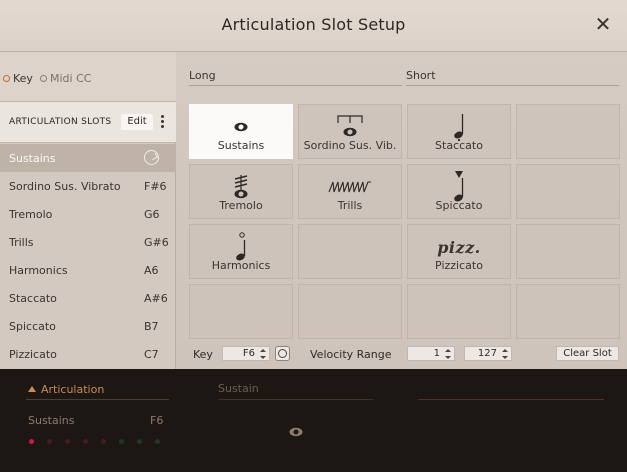 The height and width of the screenshot is (472, 627). I want to click on cell-label: Sordino Sus. Vib., so click(350, 145).